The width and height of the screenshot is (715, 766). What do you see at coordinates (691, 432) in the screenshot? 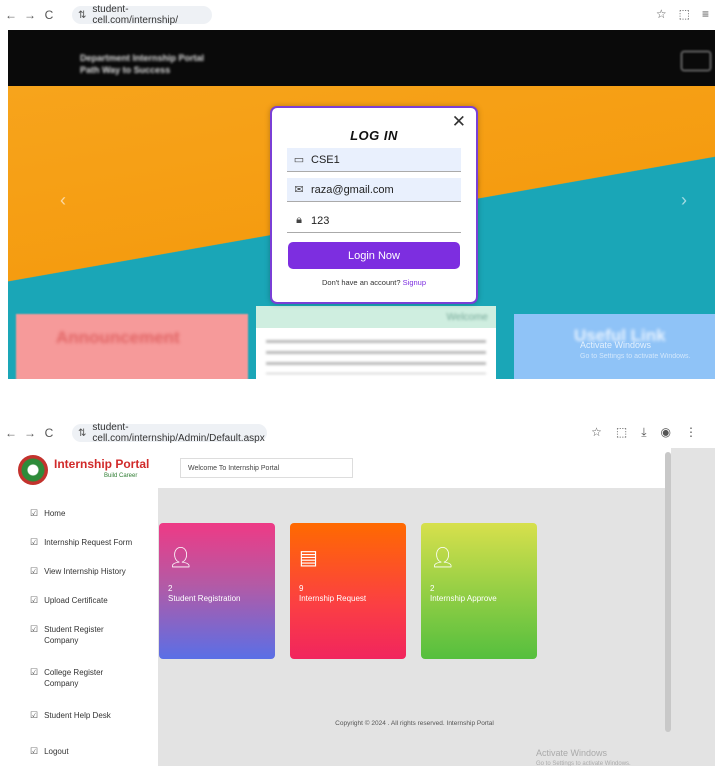
I see `menu-icon: ⋮` at bounding box center [691, 432].